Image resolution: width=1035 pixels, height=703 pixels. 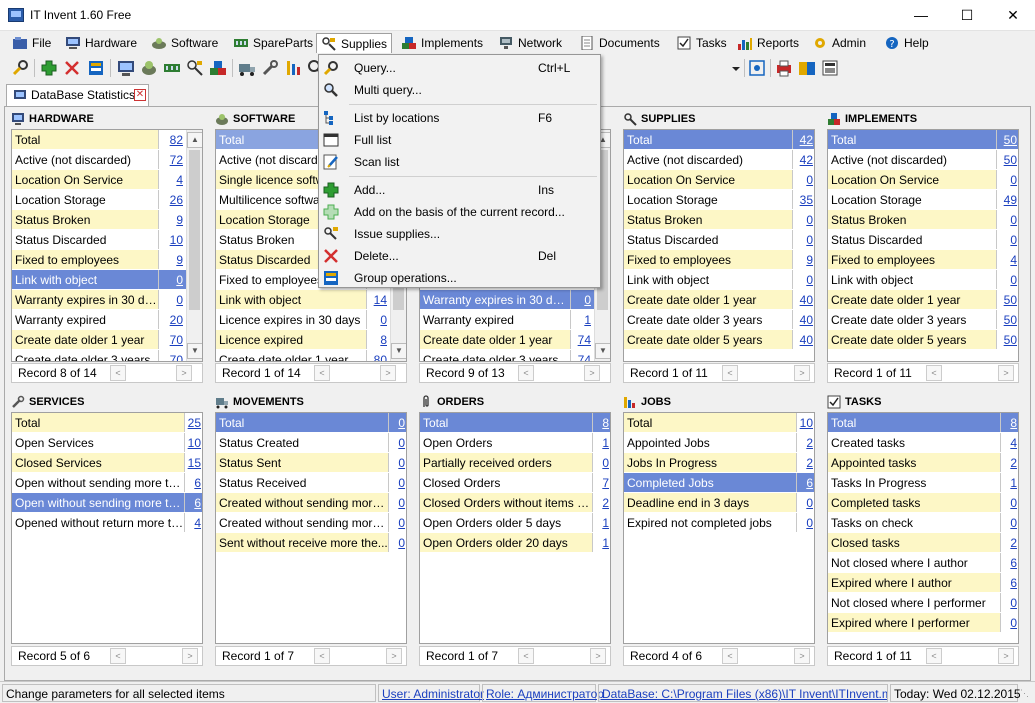 I want to click on close-button: ✕, so click(x=1012, y=15).